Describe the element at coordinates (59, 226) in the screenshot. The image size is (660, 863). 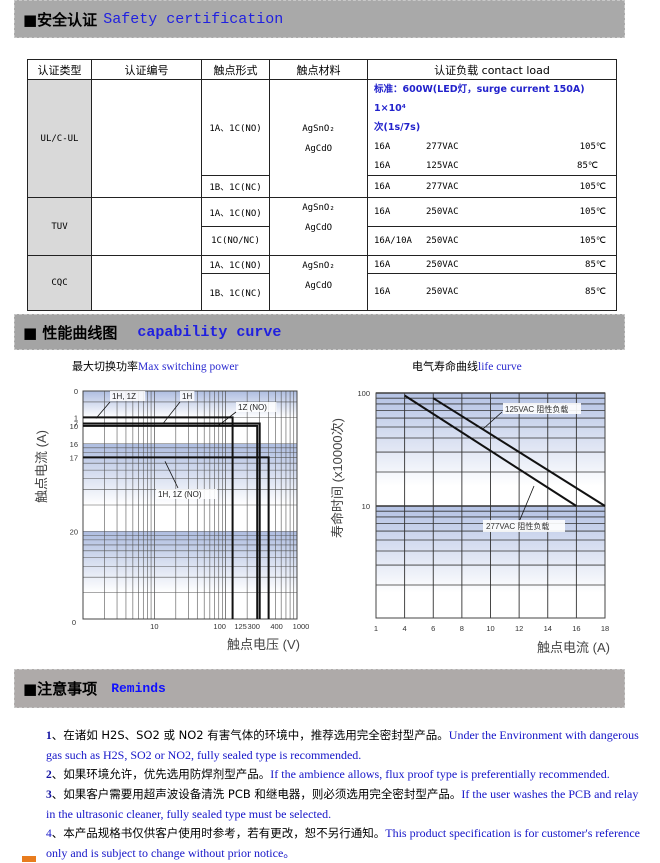
I see `cert-type-cell: TUV` at that location.